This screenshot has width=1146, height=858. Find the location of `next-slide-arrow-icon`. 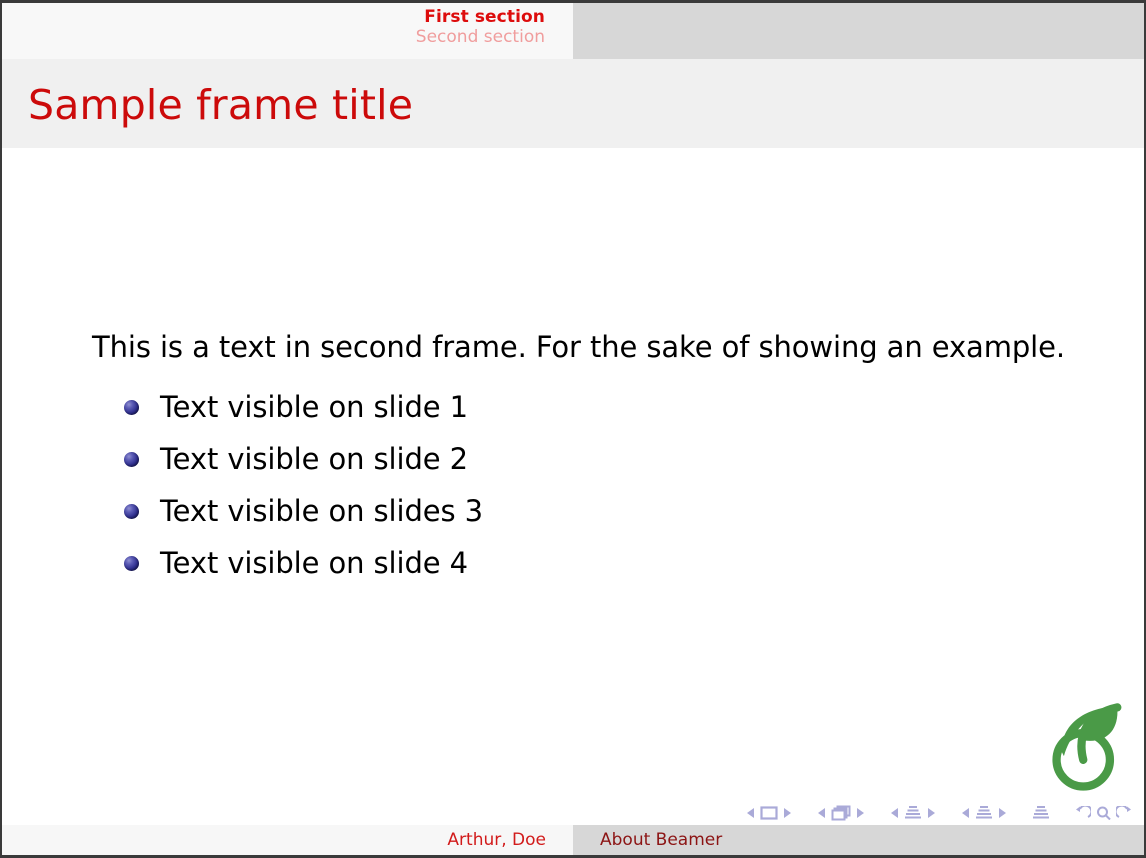

next-slide-arrow-icon is located at coordinates (787, 813).